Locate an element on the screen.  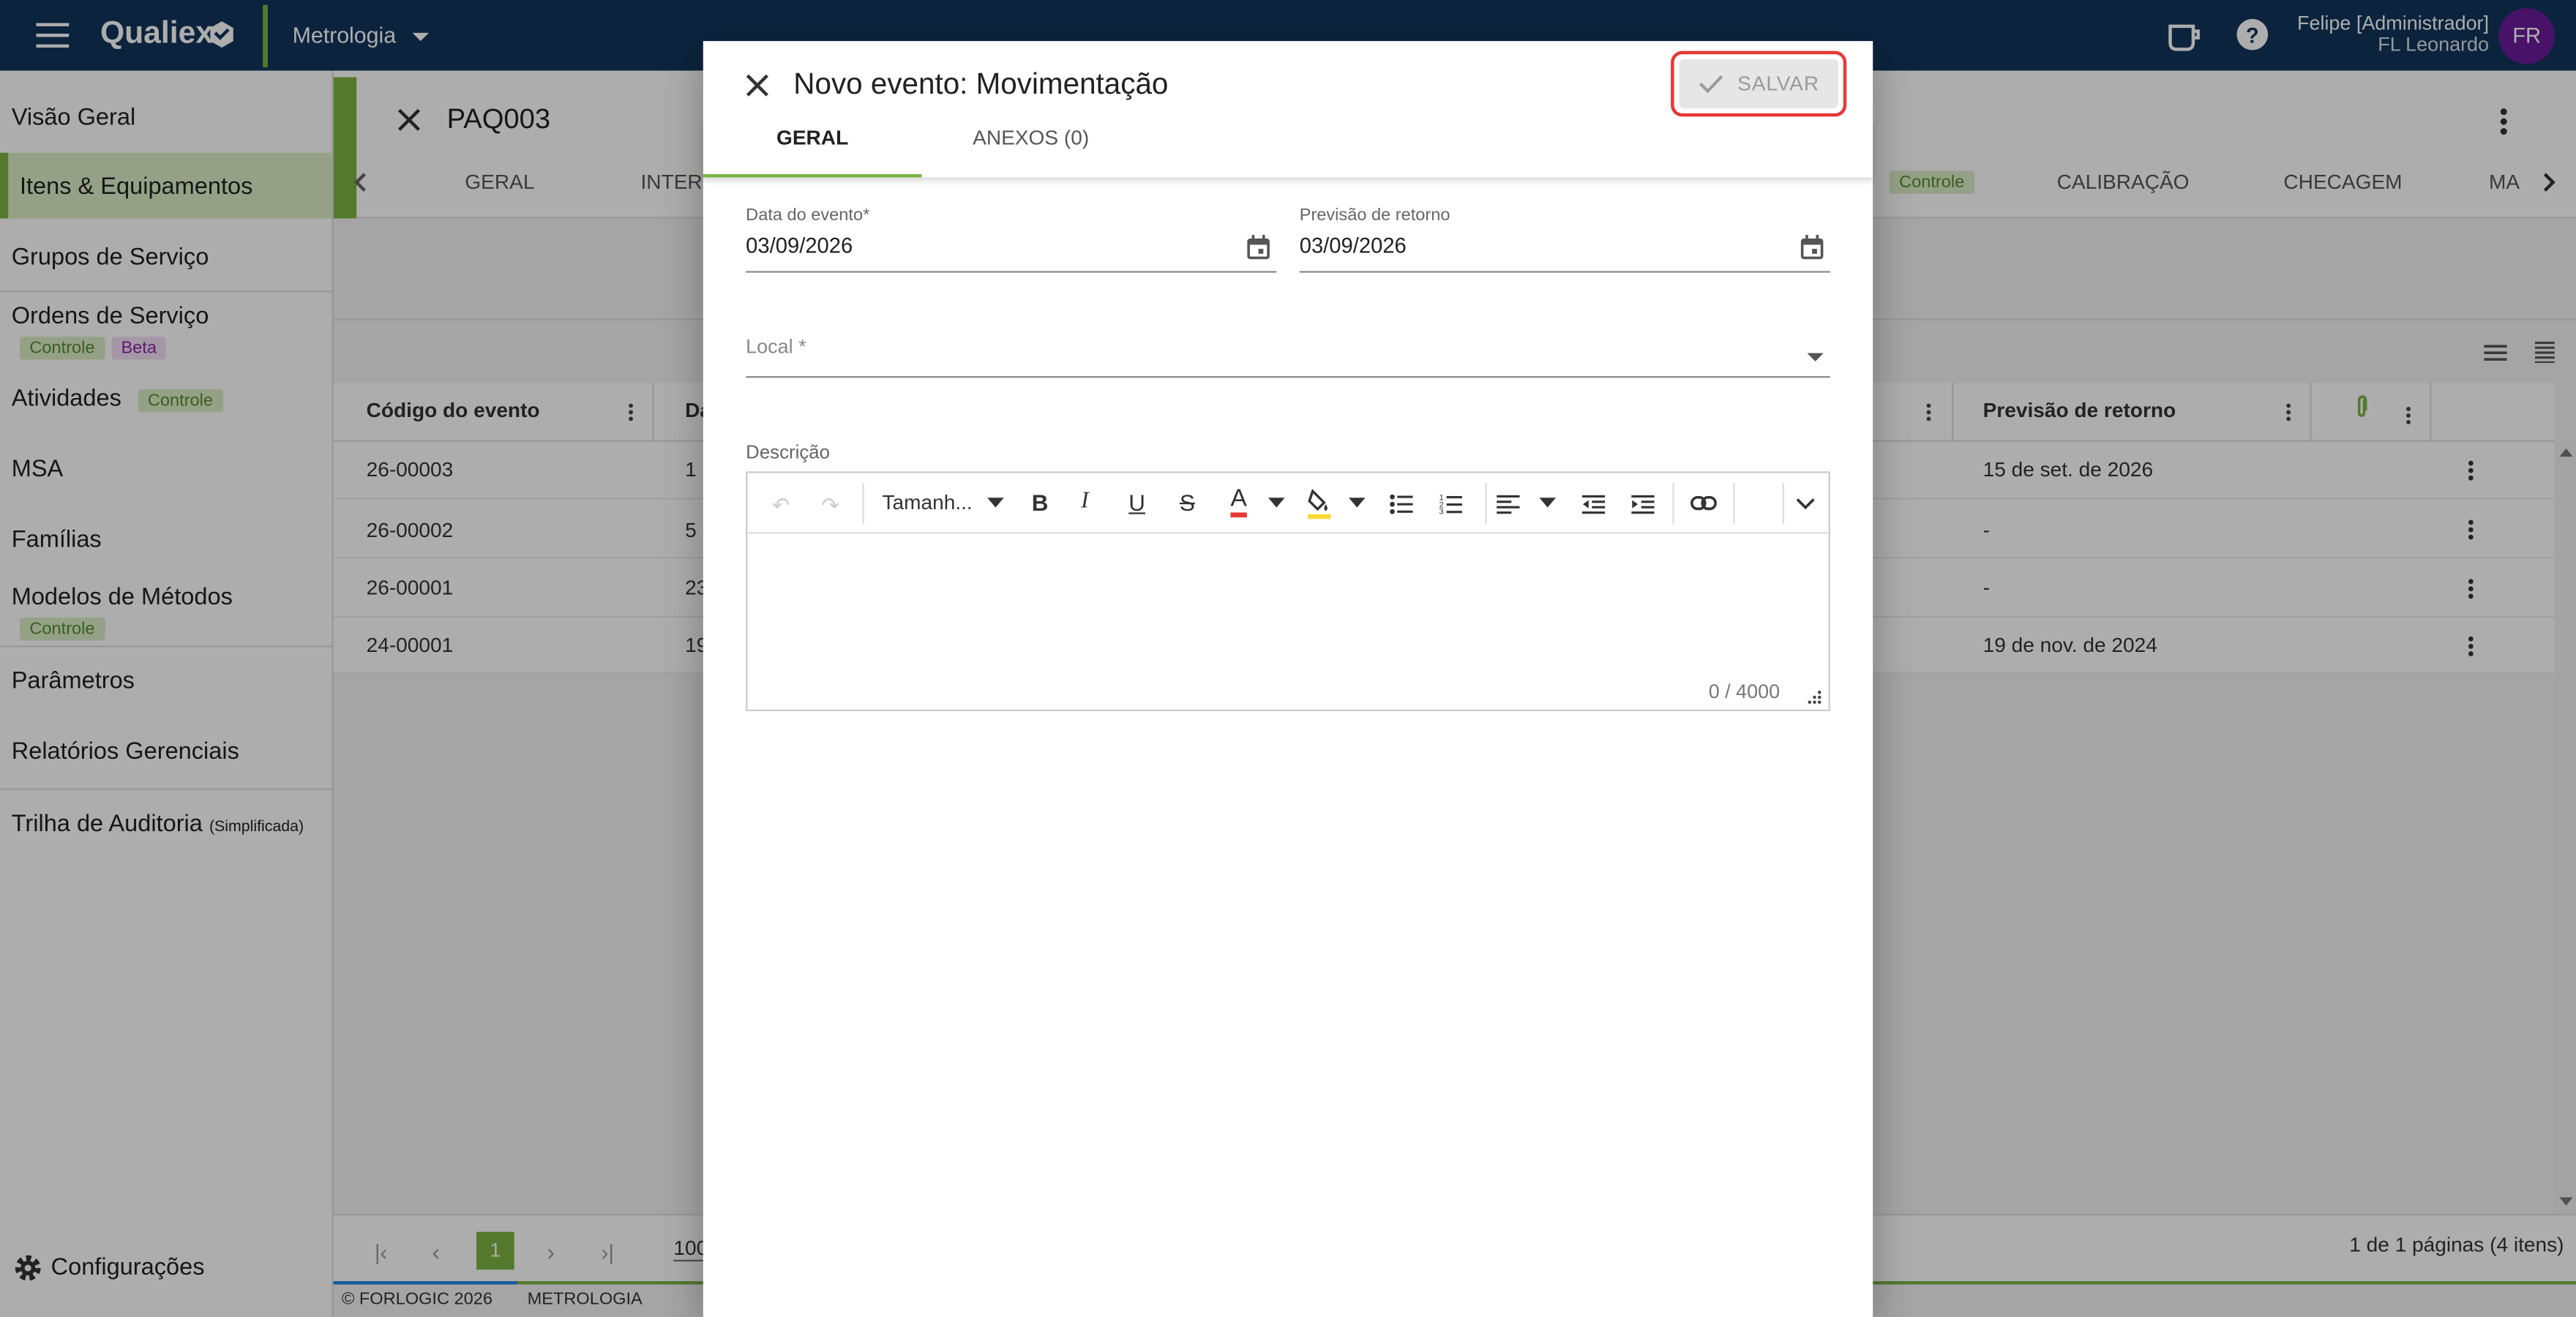
return-date-underline is located at coordinates (1564, 272).